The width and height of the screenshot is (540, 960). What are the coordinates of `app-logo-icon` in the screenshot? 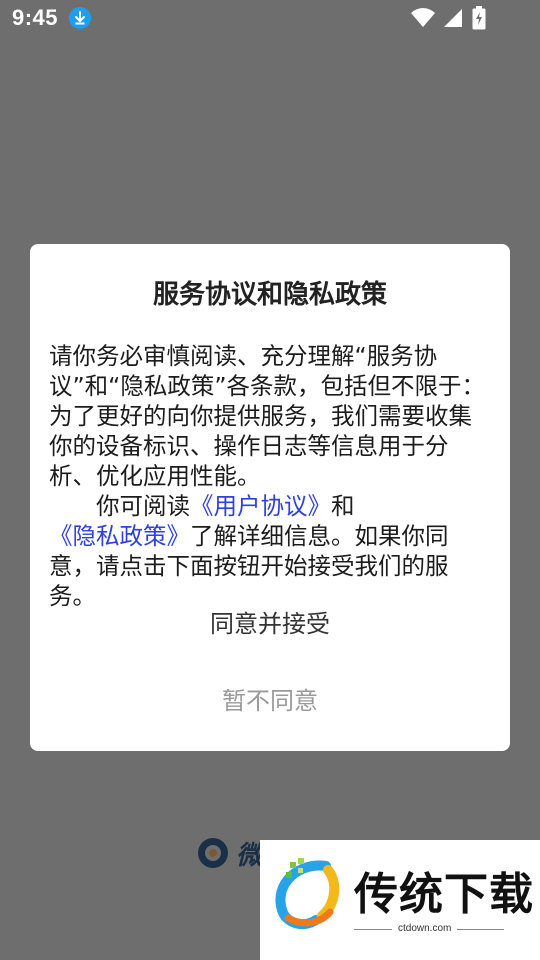 It's located at (213, 853).